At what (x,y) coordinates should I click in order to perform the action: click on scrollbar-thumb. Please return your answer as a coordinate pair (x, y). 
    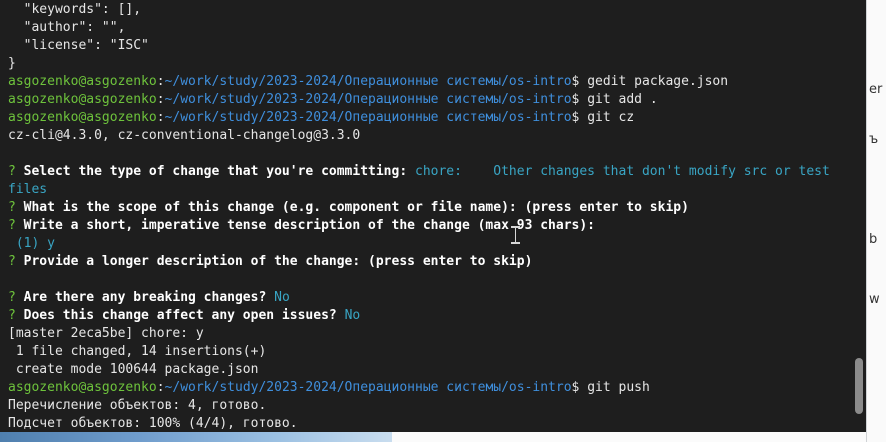
    Looking at the image, I should click on (859, 386).